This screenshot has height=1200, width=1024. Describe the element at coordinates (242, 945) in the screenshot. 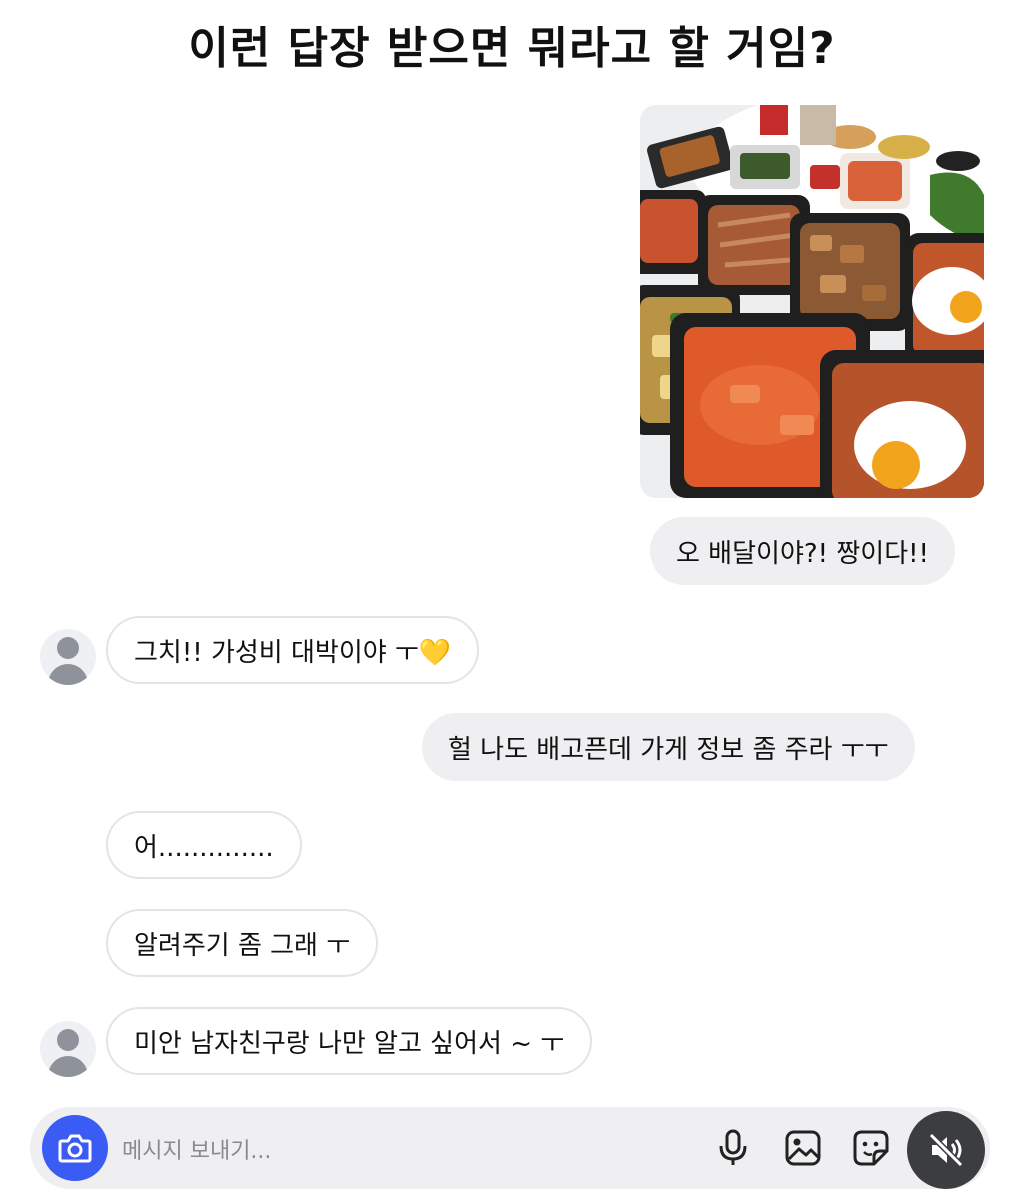

I see `message-text: 알려주기 좀 그래 ㅜ` at that location.